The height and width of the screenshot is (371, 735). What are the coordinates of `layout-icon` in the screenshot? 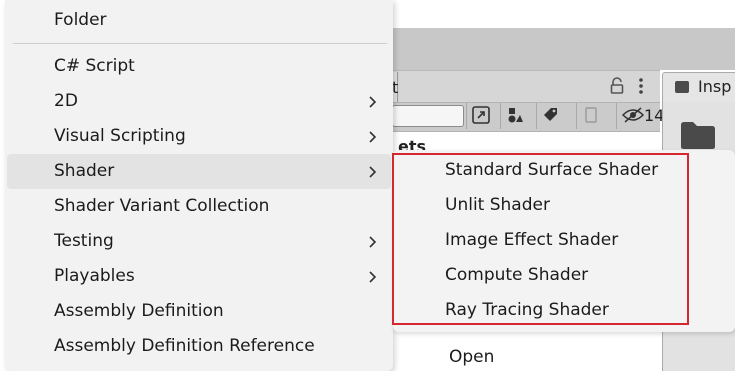 It's located at (481, 115).